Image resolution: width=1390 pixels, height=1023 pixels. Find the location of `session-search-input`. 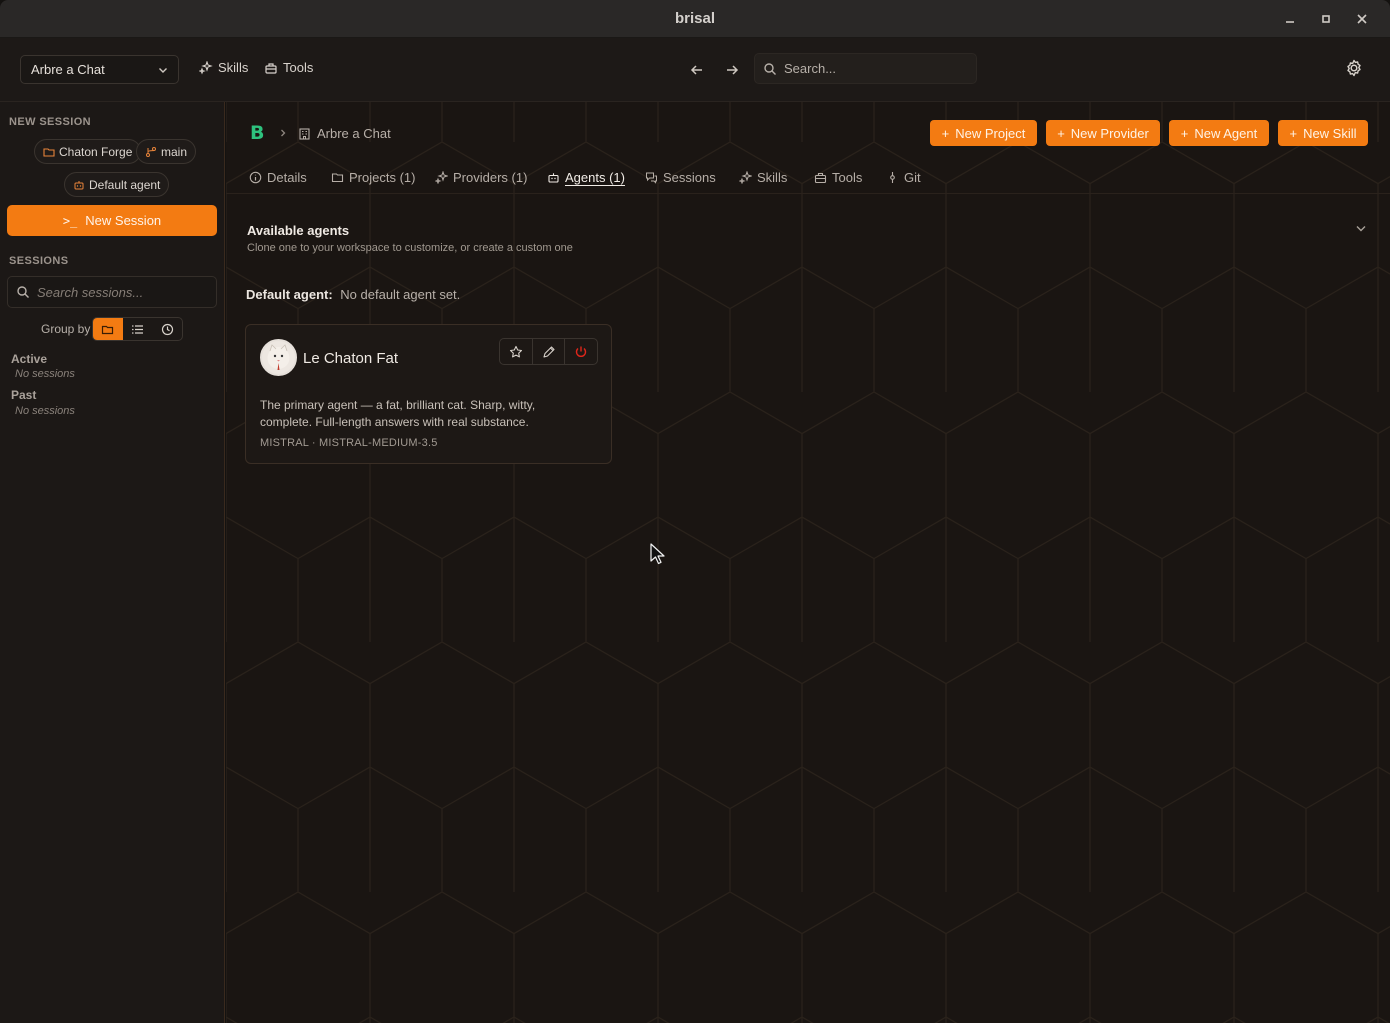

session-search-input is located at coordinates (122, 292).